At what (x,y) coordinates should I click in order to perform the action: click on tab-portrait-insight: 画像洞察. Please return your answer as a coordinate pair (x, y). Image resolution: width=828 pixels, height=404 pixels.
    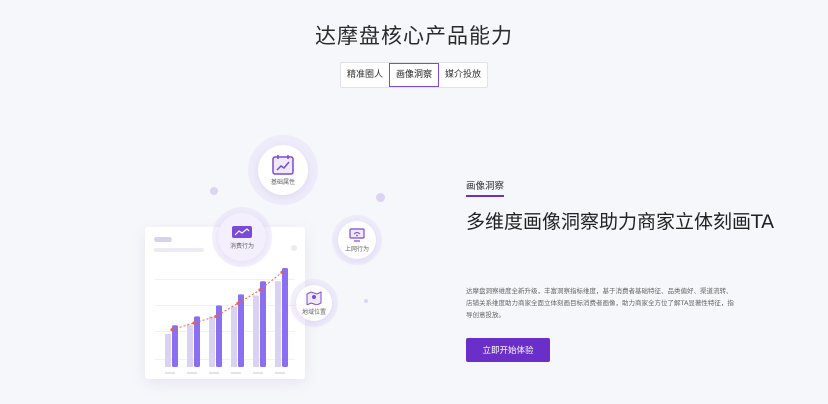
    Looking at the image, I should click on (414, 75).